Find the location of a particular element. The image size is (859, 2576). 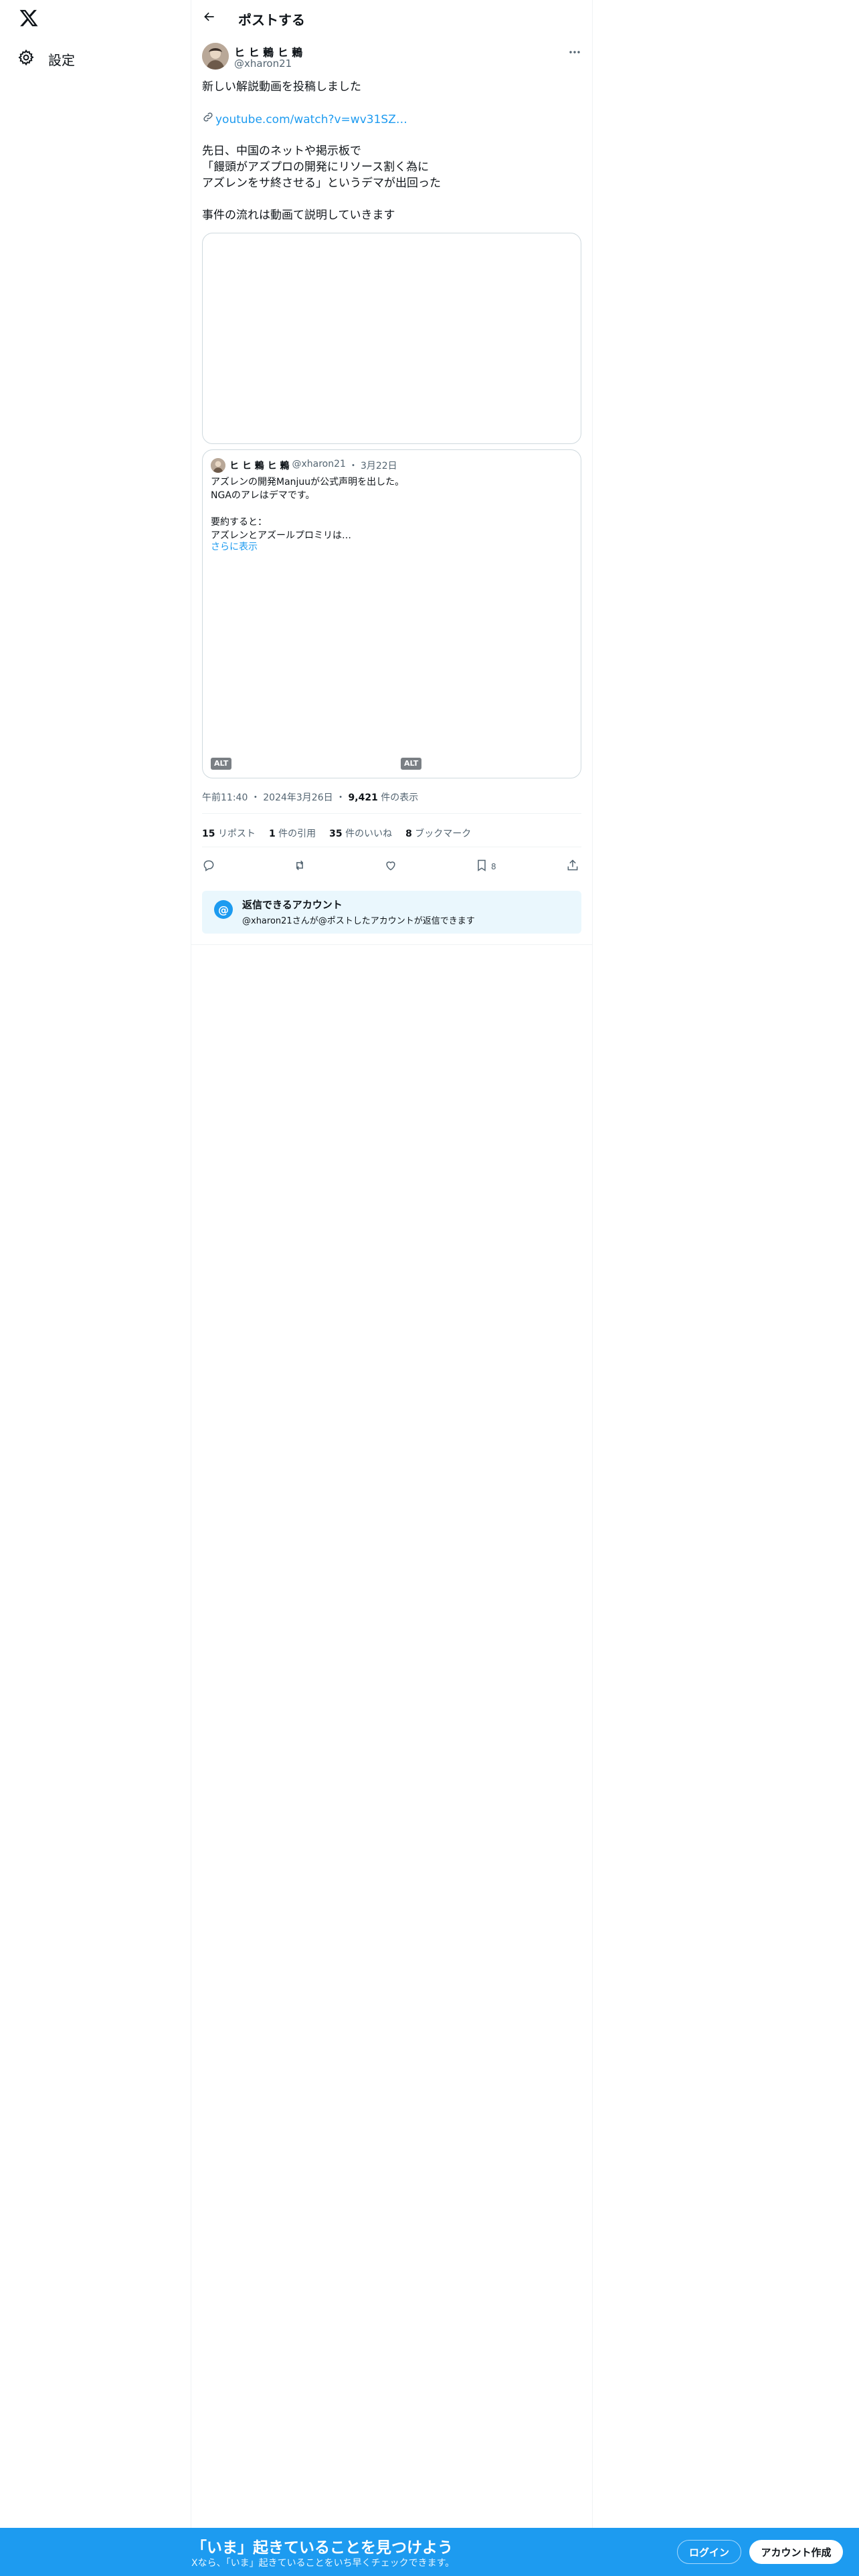

login-button: ログイン is located at coordinates (709, 2552).